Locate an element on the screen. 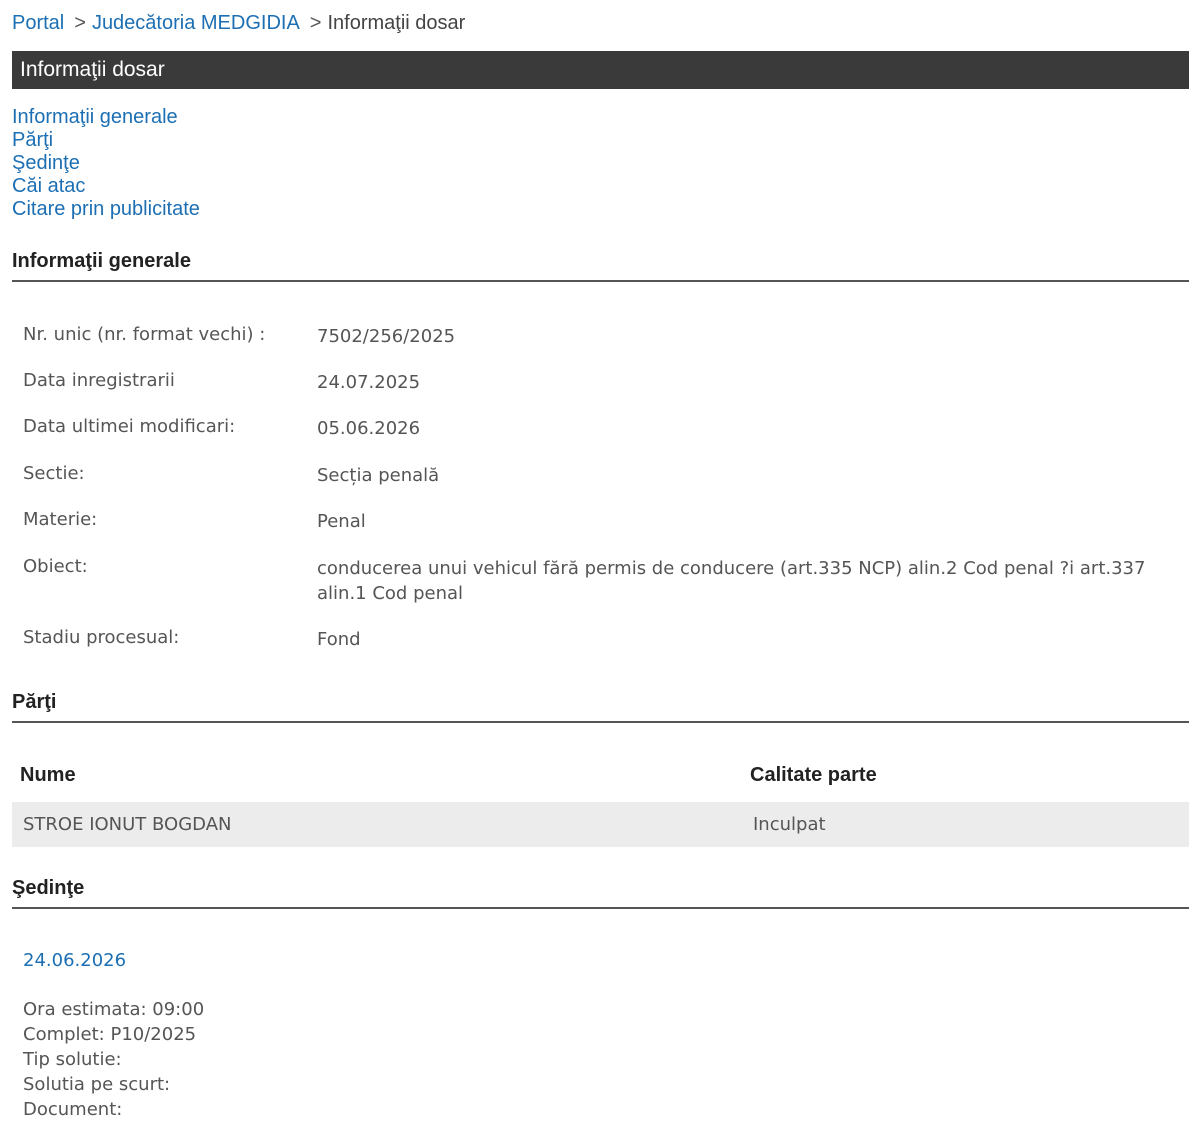 The width and height of the screenshot is (1200, 1134). sessions-heading: Şedinţe is located at coordinates (600, 893).